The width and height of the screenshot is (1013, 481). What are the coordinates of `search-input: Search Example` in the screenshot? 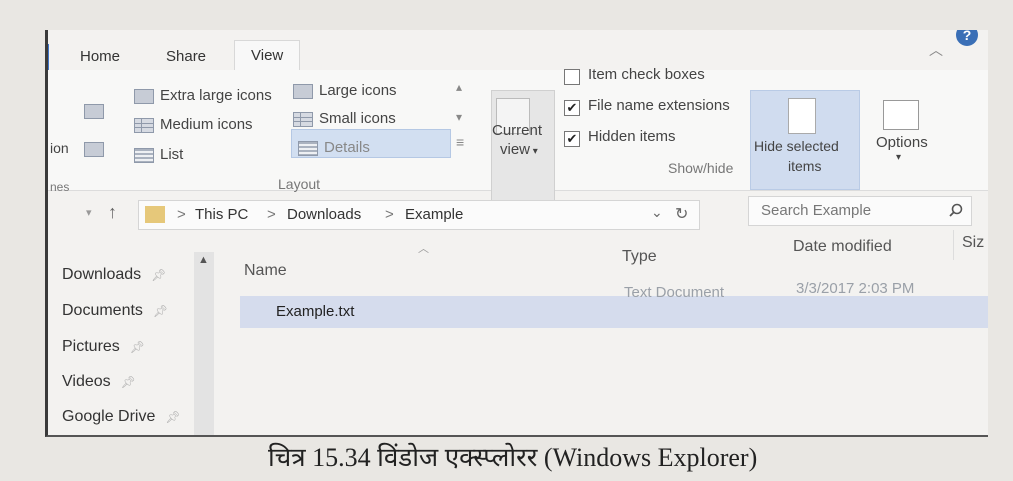 It's located at (816, 210).